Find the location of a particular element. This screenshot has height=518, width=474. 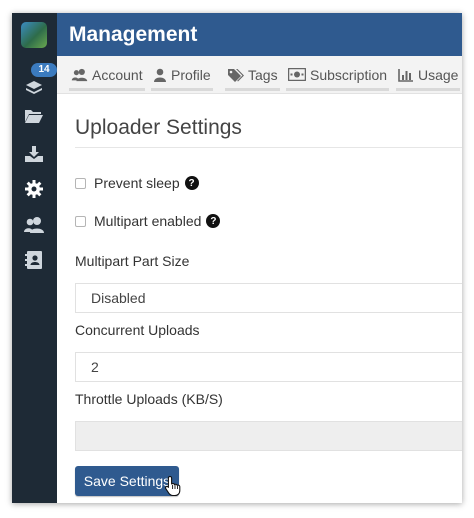

bar-chart-icon is located at coordinates (405, 75).